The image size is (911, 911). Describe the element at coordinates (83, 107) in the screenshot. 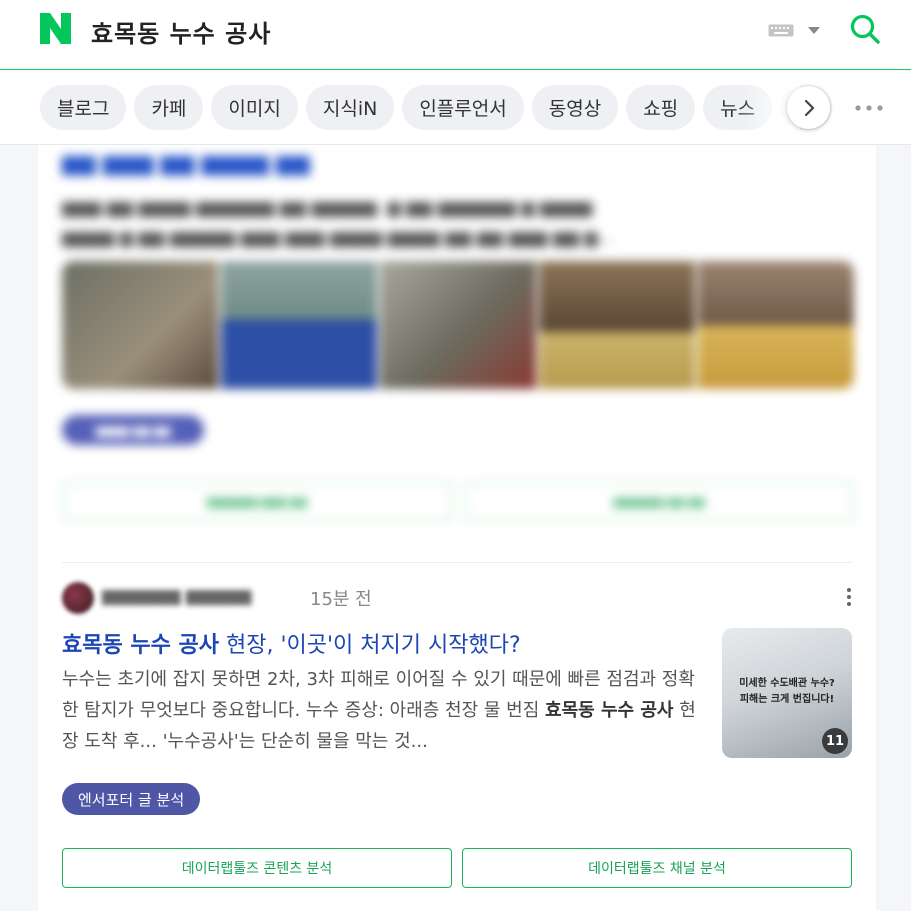

I see `tab-blog: 블로그` at that location.